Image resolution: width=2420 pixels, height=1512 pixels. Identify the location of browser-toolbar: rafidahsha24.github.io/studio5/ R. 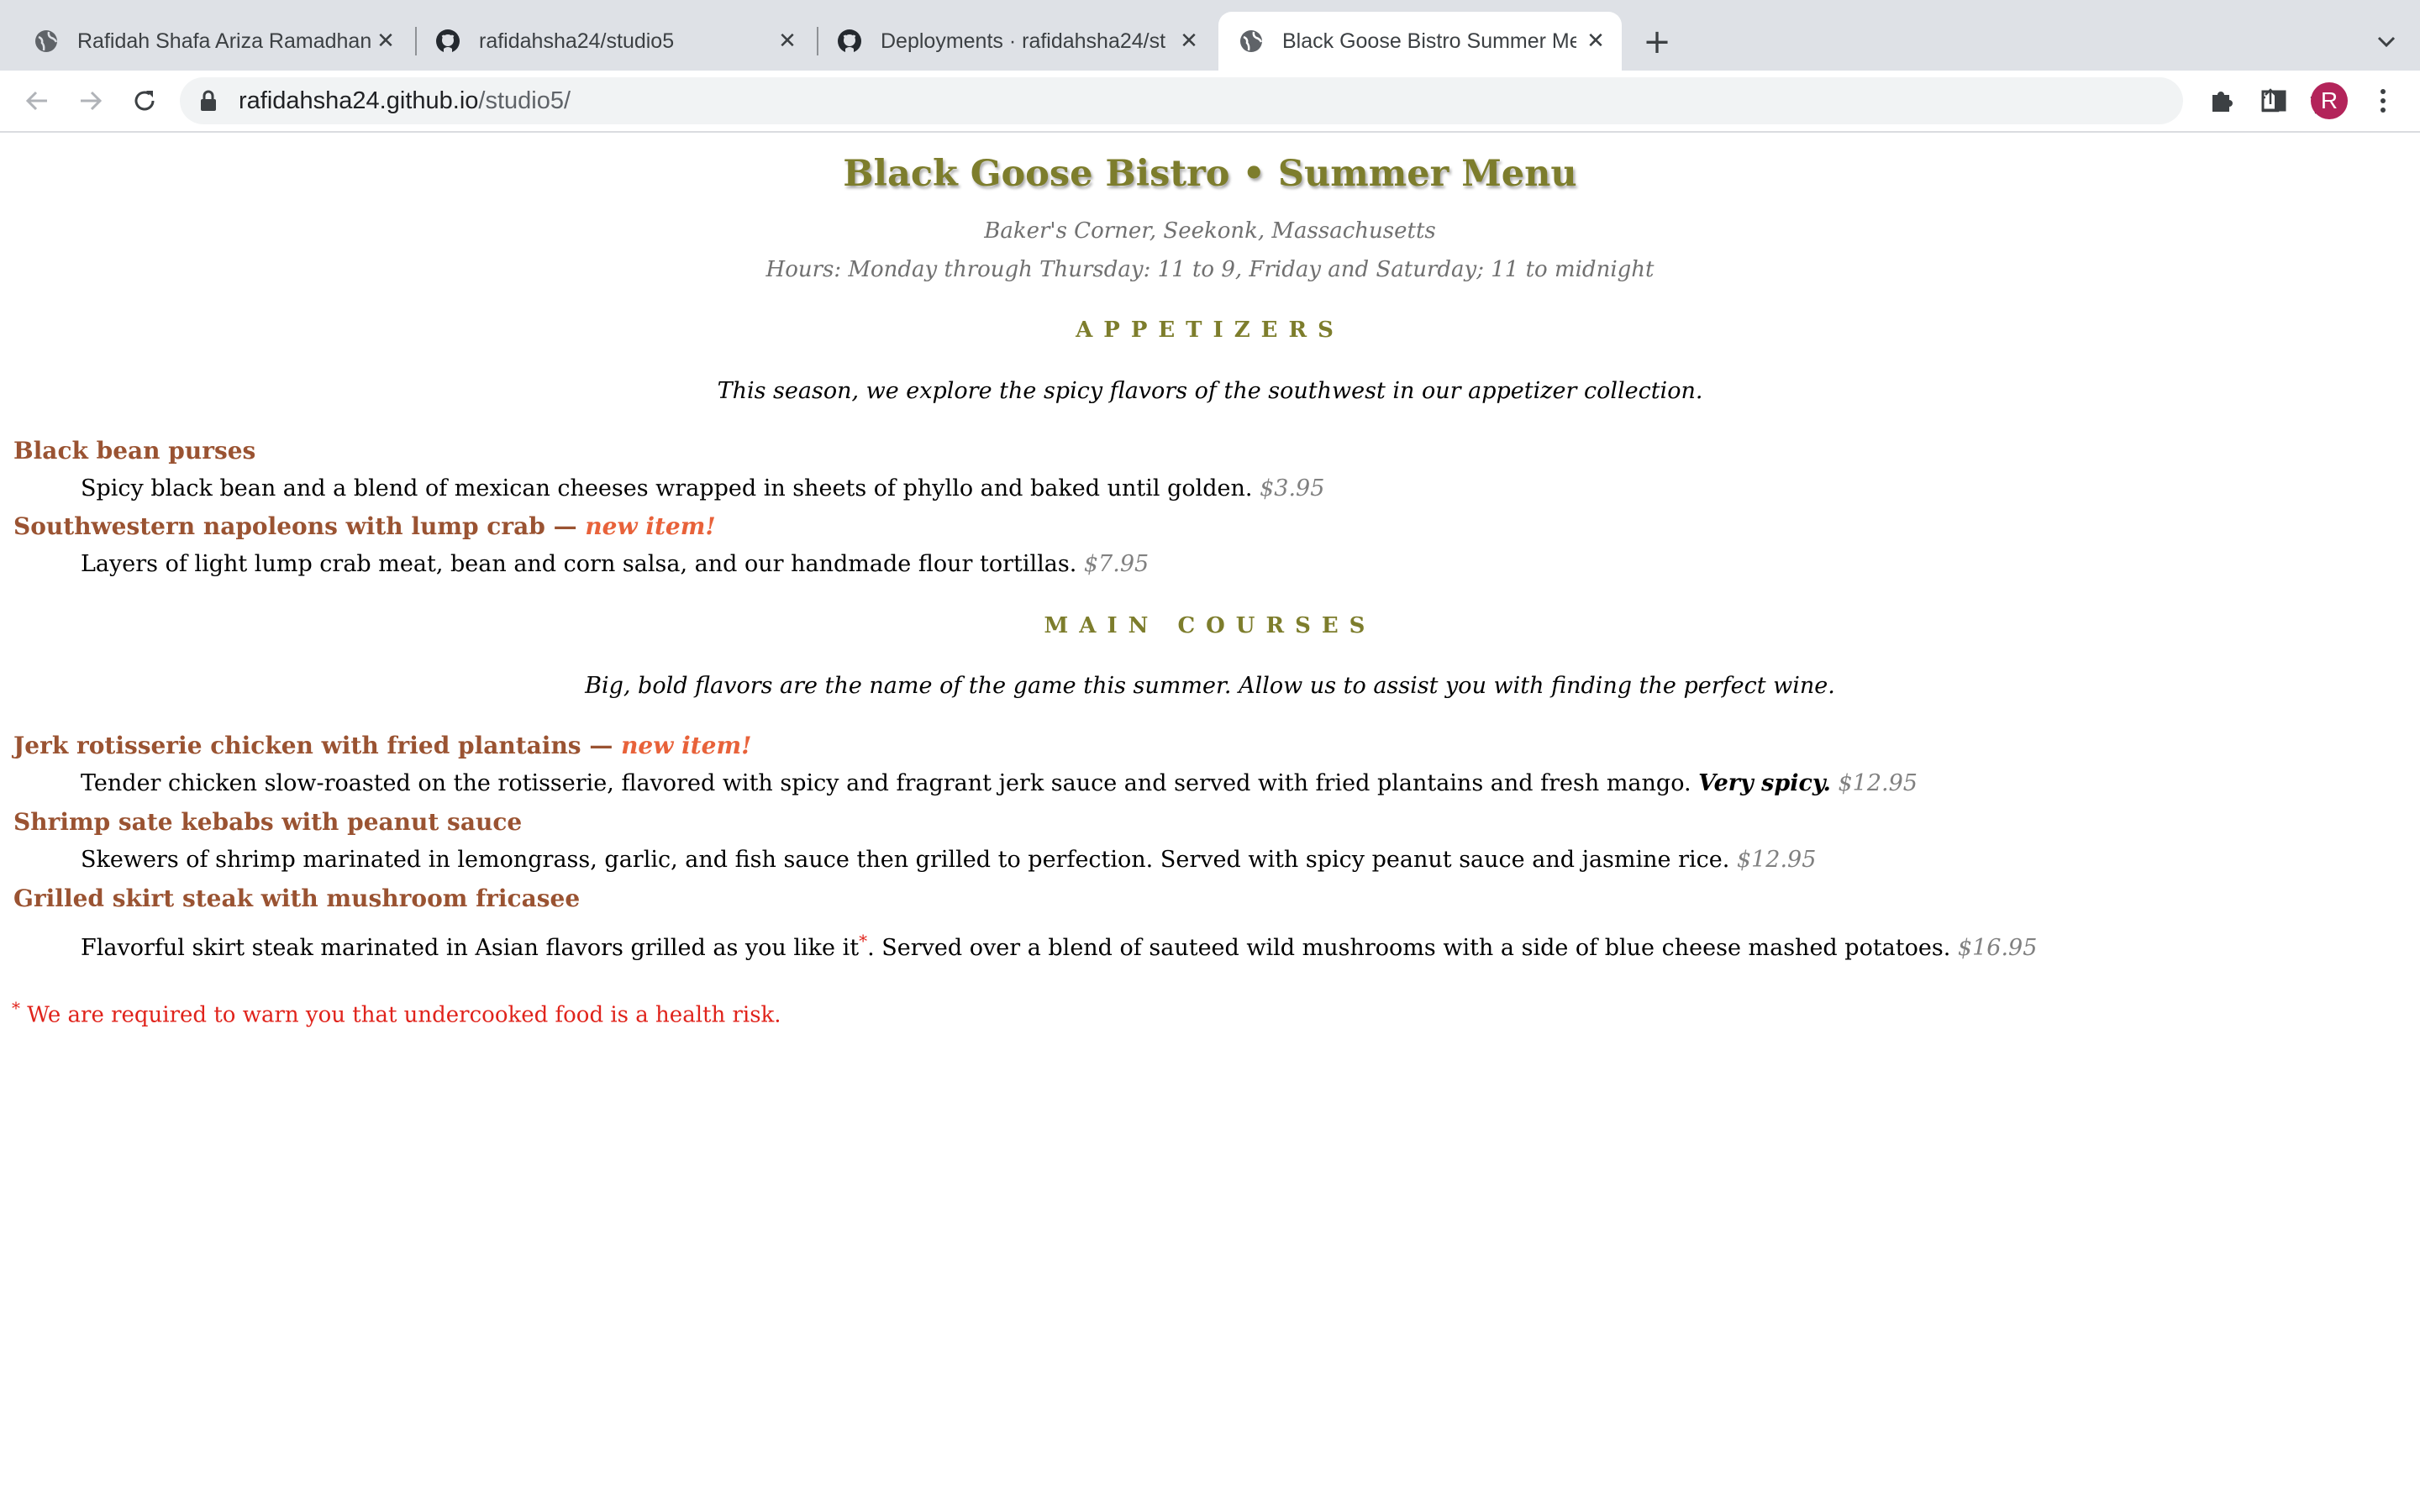
(1210, 102).